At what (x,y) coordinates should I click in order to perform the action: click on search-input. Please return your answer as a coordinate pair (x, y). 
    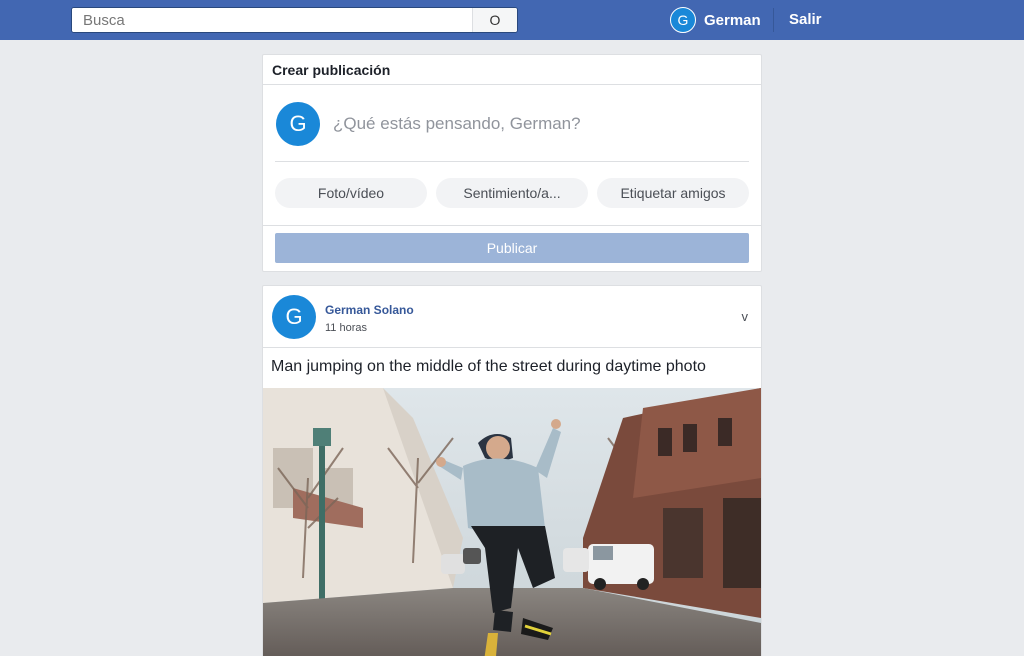
    Looking at the image, I should click on (272, 20).